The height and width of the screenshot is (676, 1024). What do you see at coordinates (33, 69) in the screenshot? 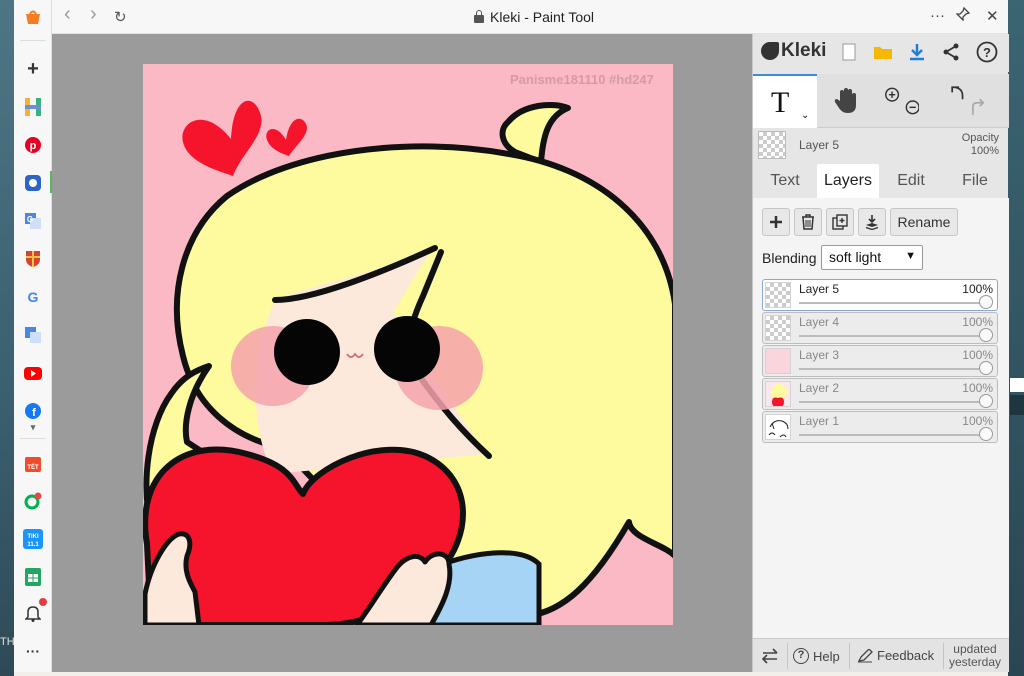
I see `add-site-button: +` at bounding box center [33, 69].